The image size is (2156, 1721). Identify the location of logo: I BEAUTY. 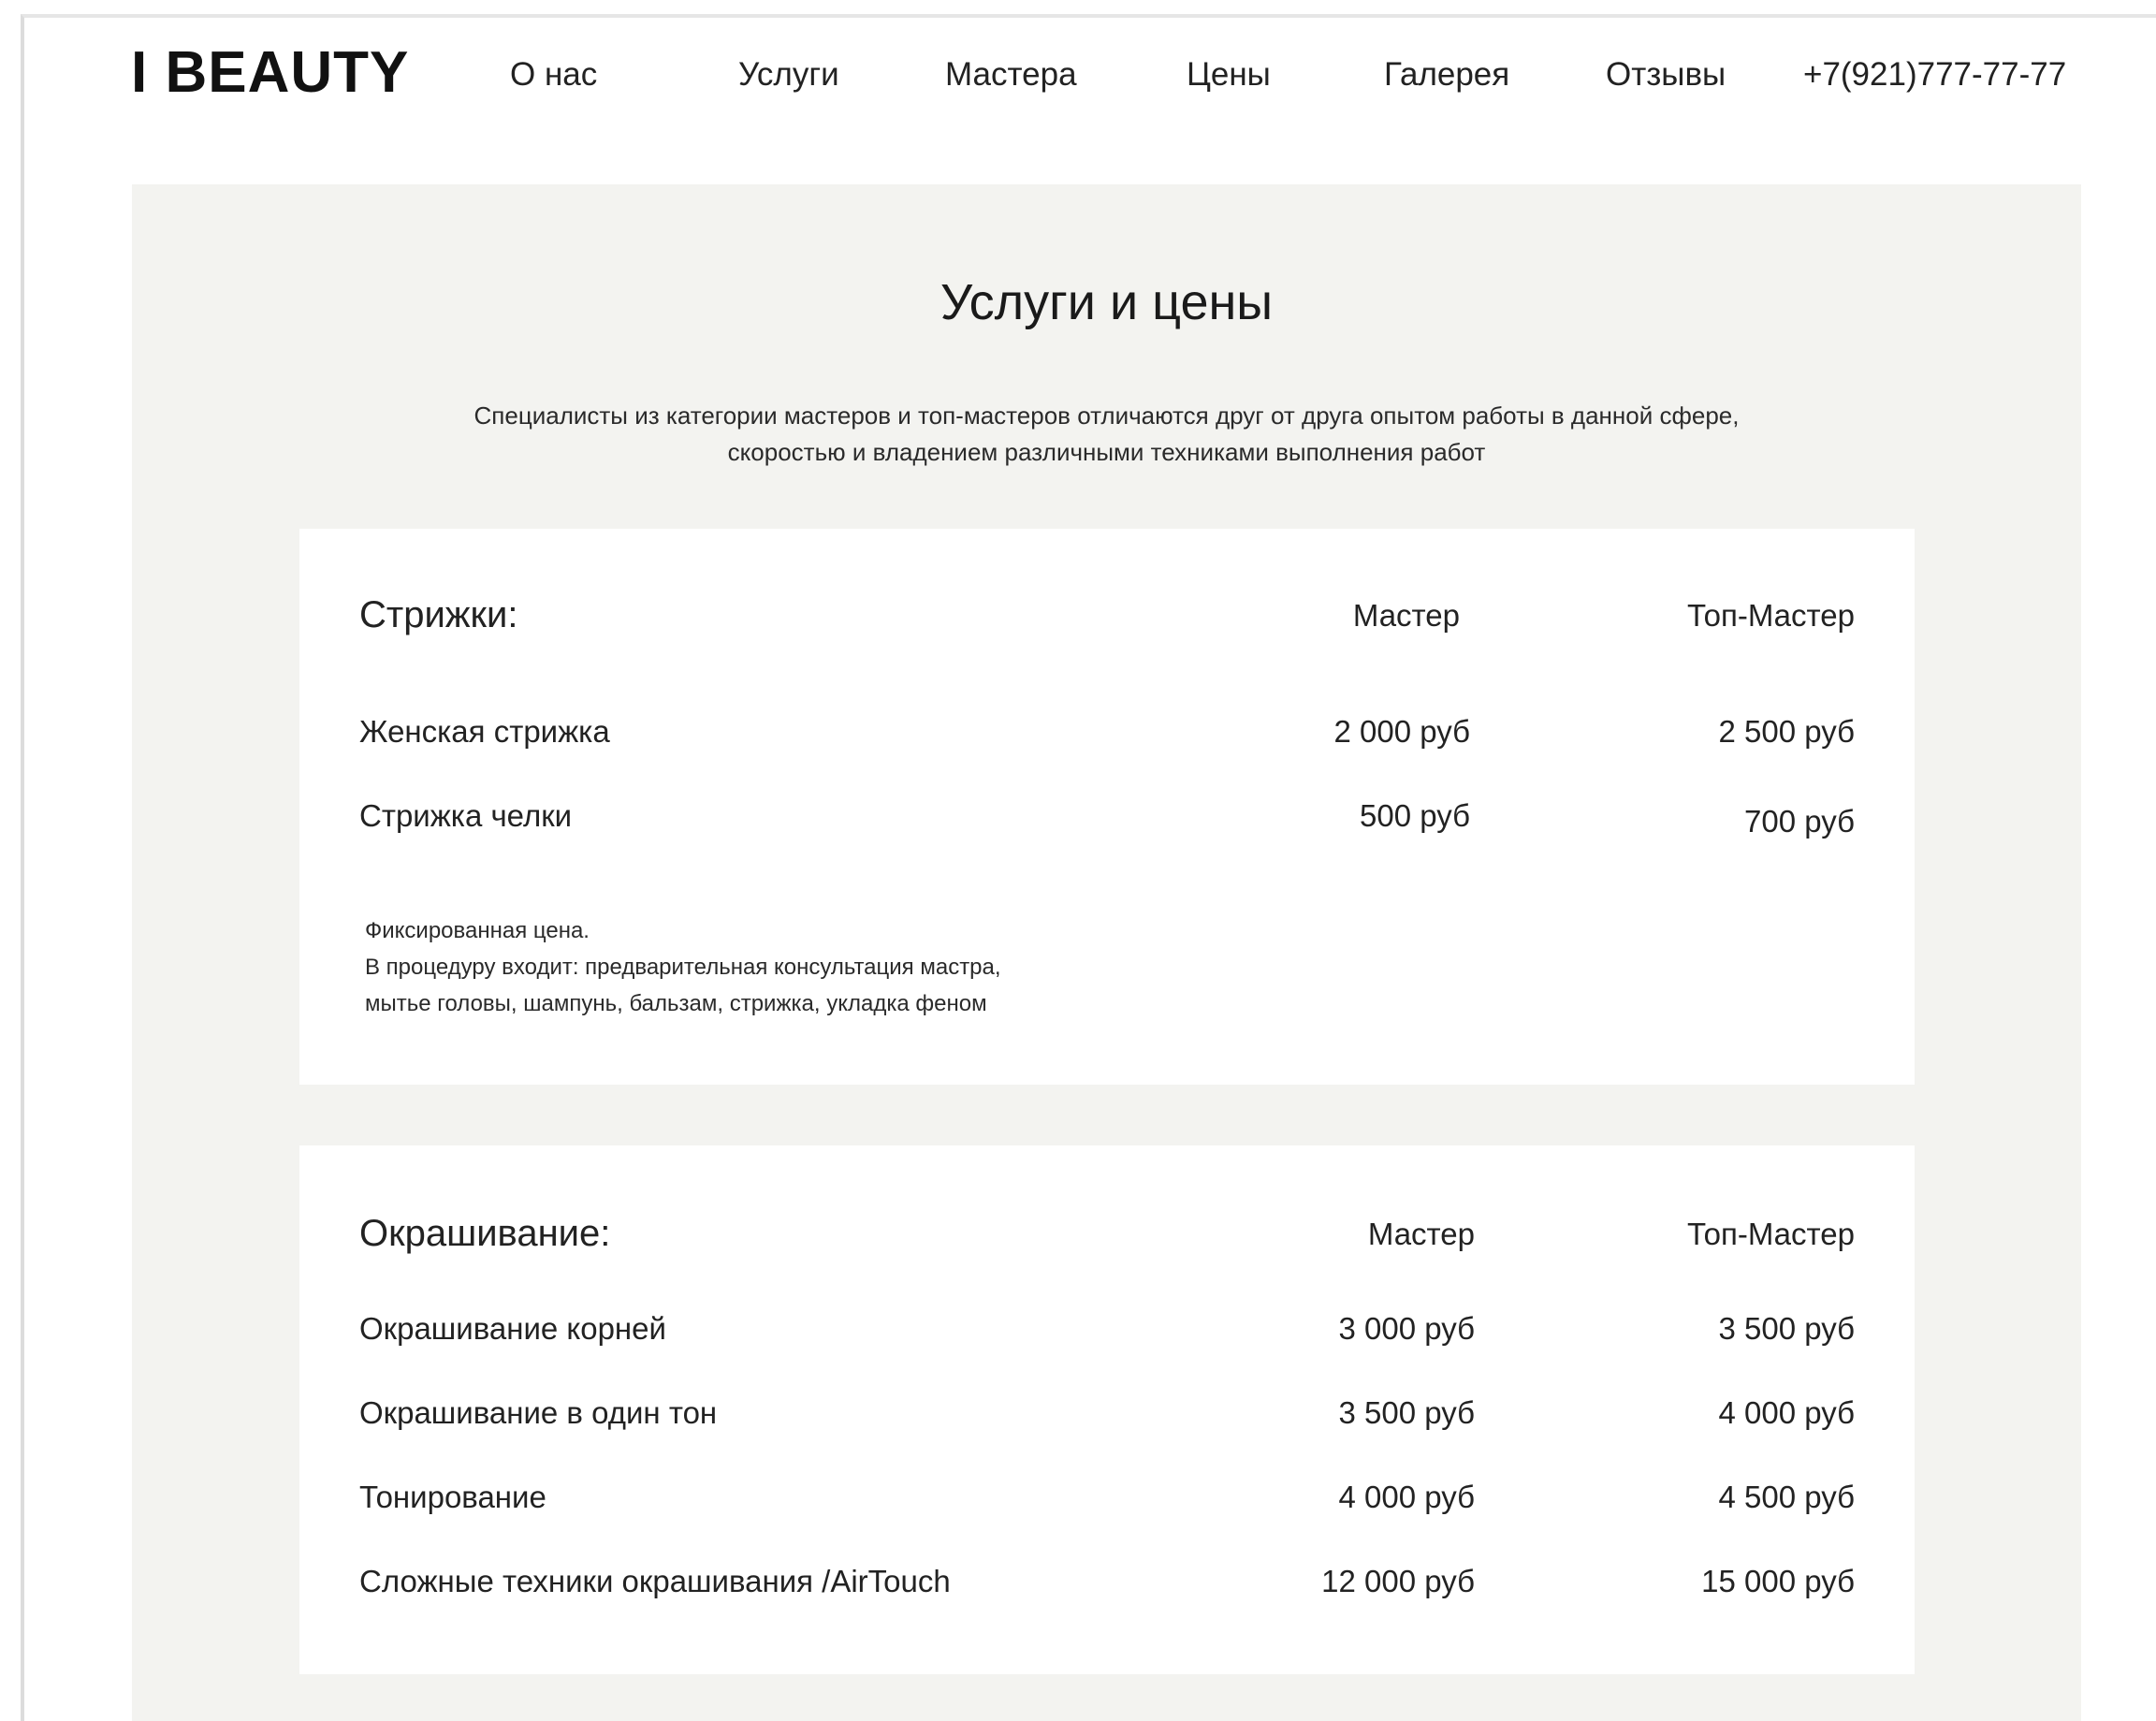
(270, 72).